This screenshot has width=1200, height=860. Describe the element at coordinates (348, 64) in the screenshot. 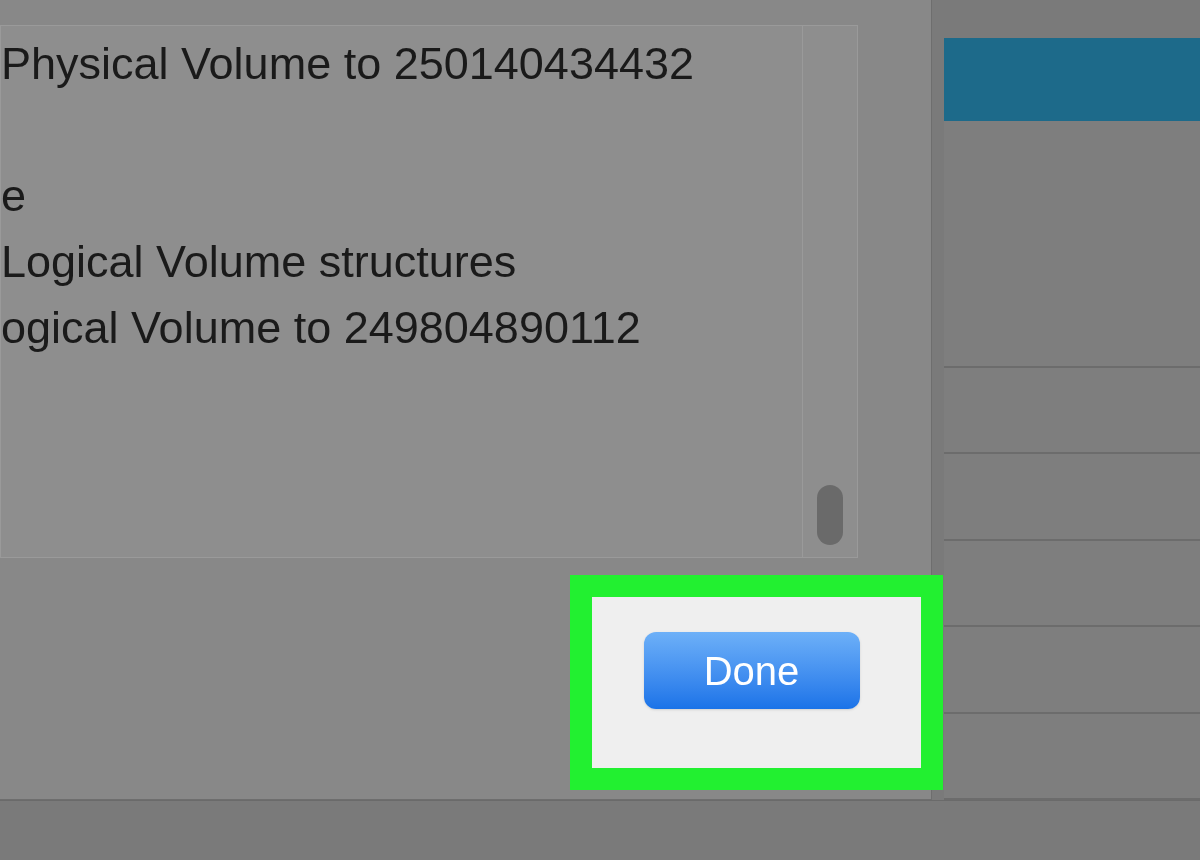

I see `log-line: Physical Volume to 250140434432` at that location.